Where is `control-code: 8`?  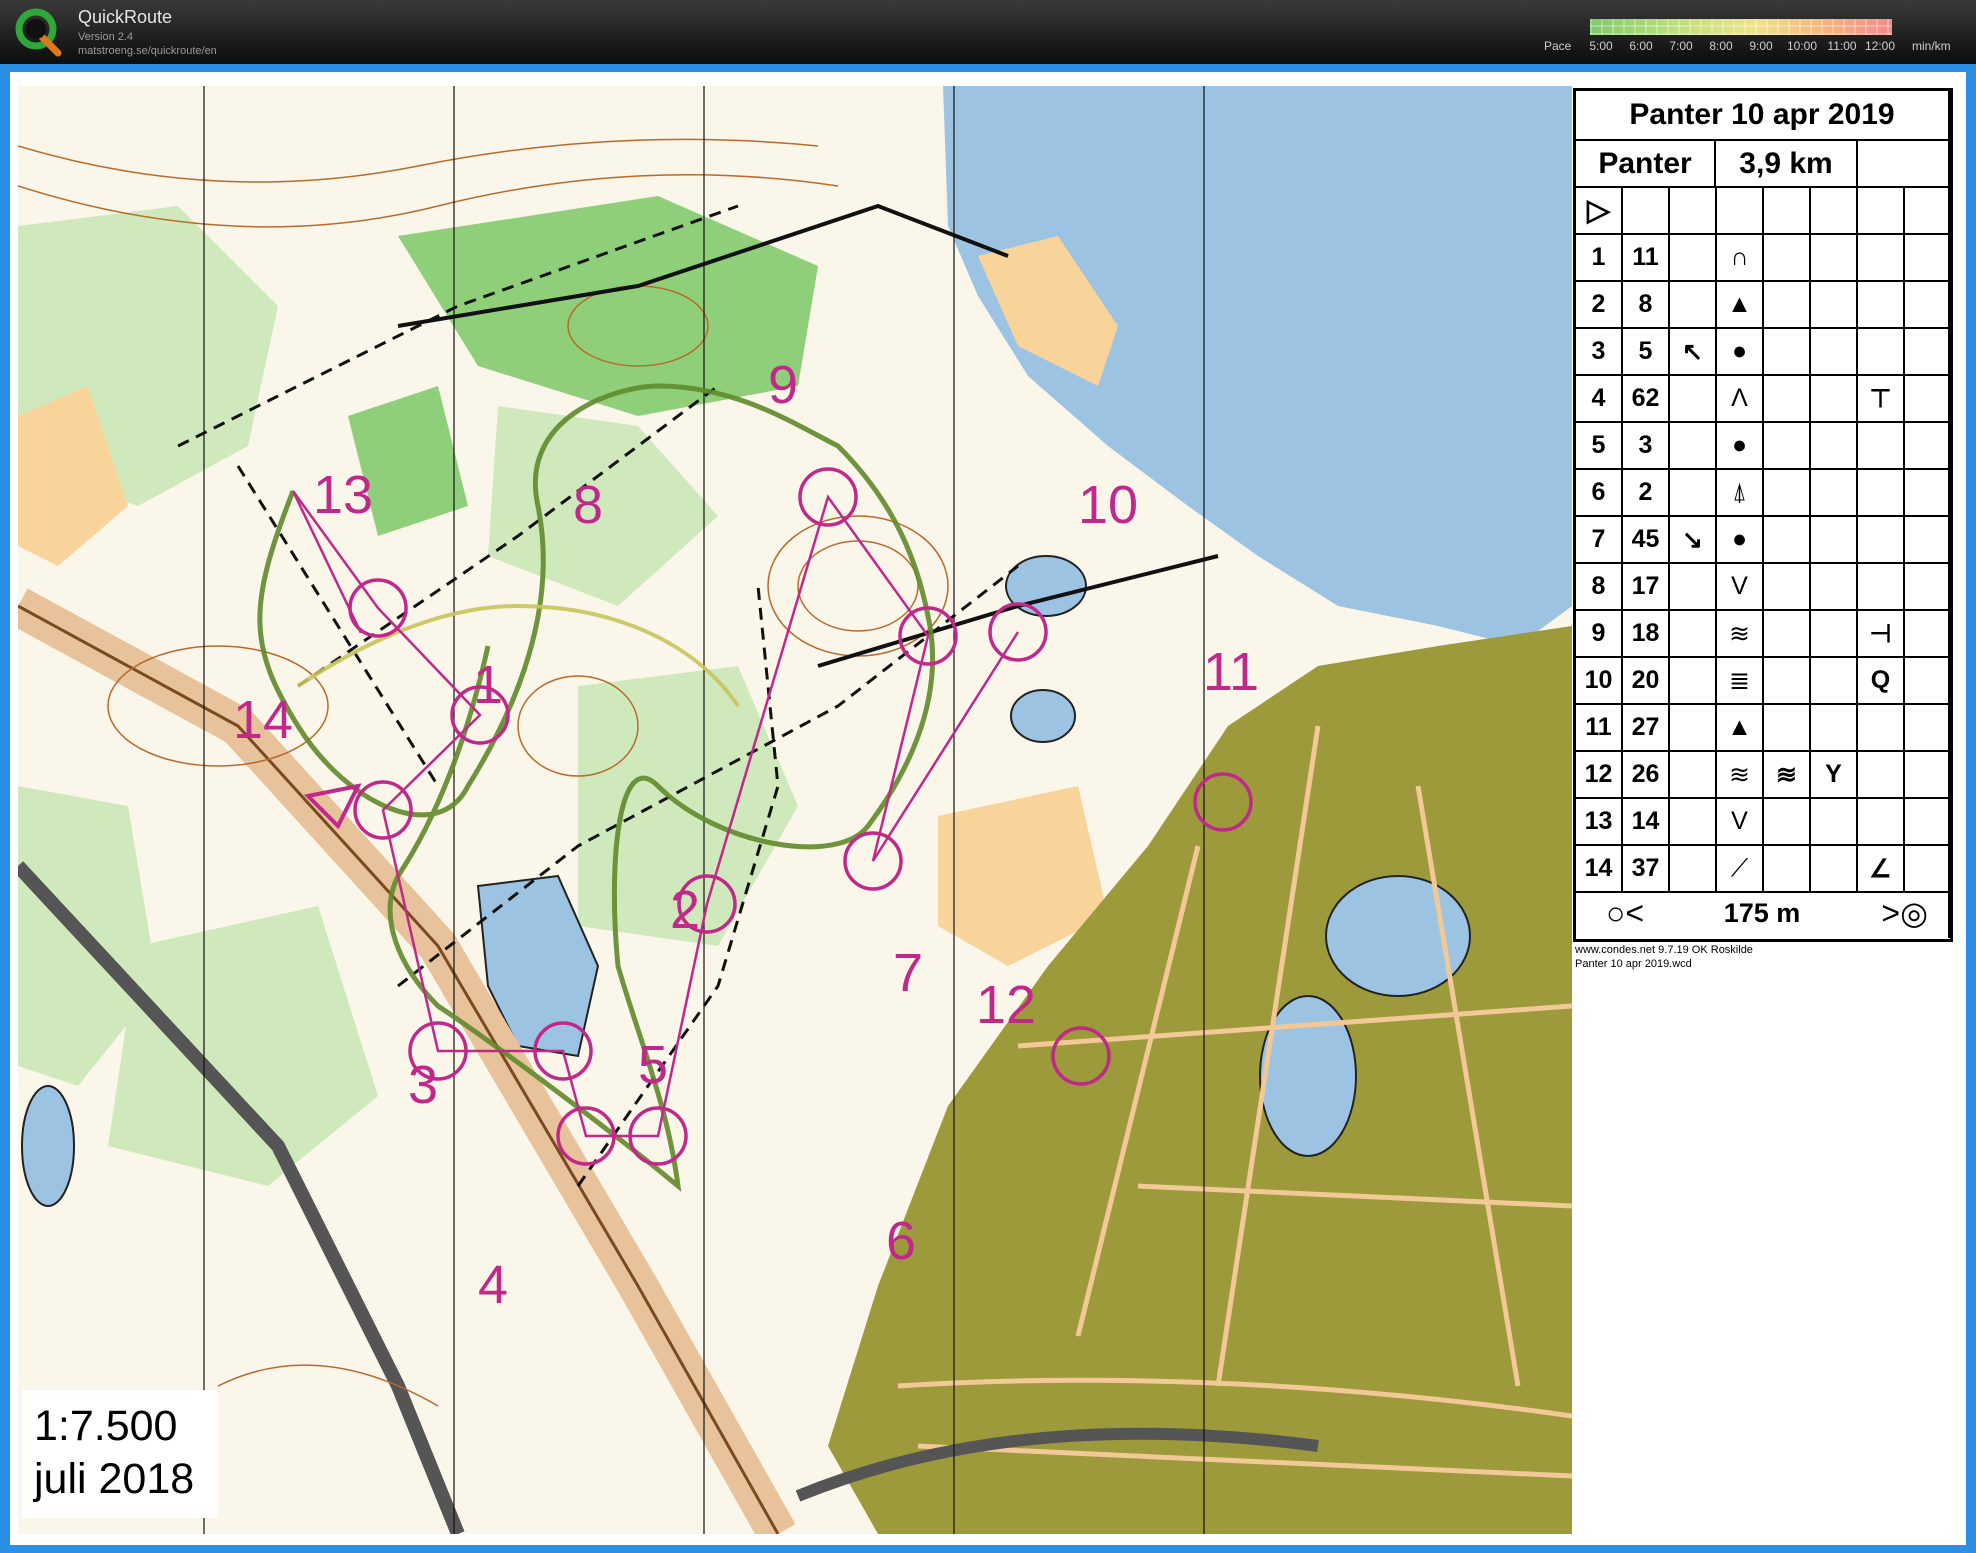
control-code: 8 is located at coordinates (1646, 305).